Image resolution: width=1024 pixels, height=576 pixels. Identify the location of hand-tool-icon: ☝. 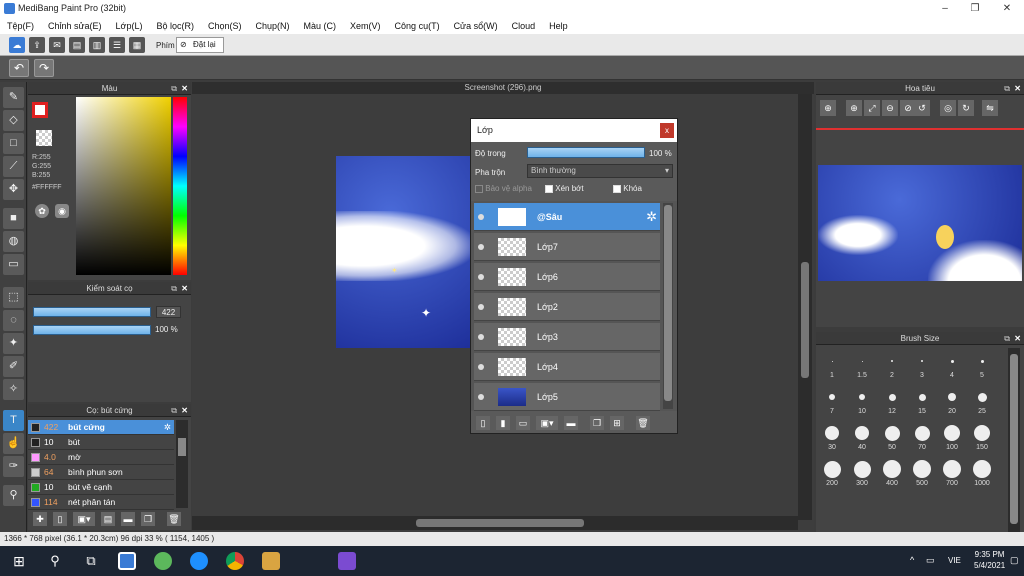
(13, 443).